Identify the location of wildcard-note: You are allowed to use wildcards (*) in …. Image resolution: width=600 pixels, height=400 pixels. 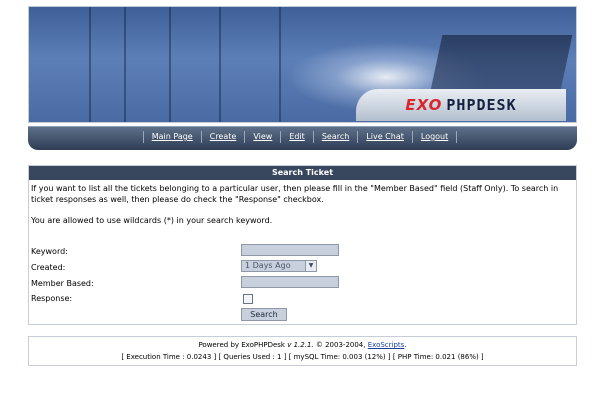
(152, 220).